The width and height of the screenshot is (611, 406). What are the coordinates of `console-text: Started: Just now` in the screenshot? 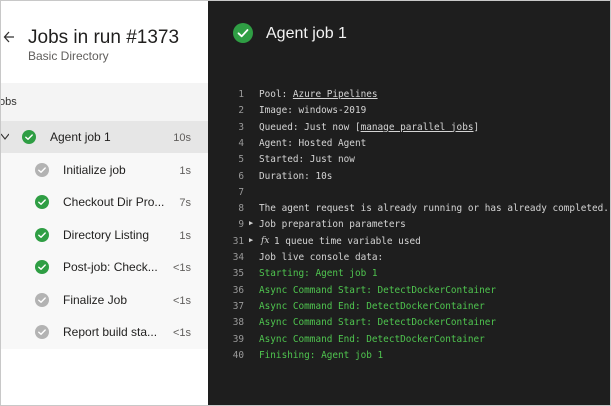 It's located at (307, 160).